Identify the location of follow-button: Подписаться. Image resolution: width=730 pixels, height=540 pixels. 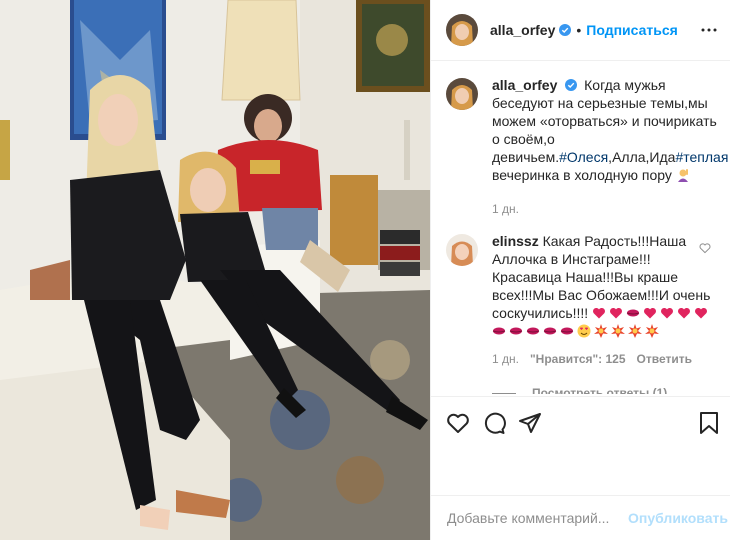
(632, 30).